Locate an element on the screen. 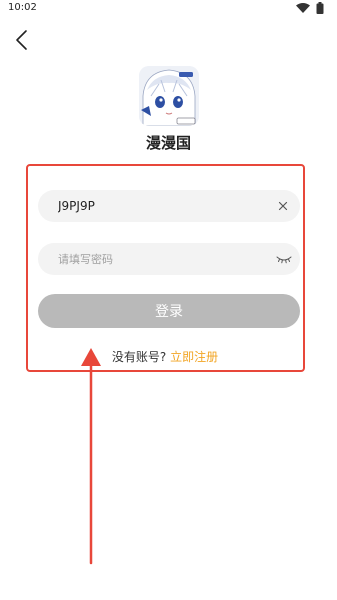 The image size is (337, 600). login-button: 登录 is located at coordinates (169, 311).